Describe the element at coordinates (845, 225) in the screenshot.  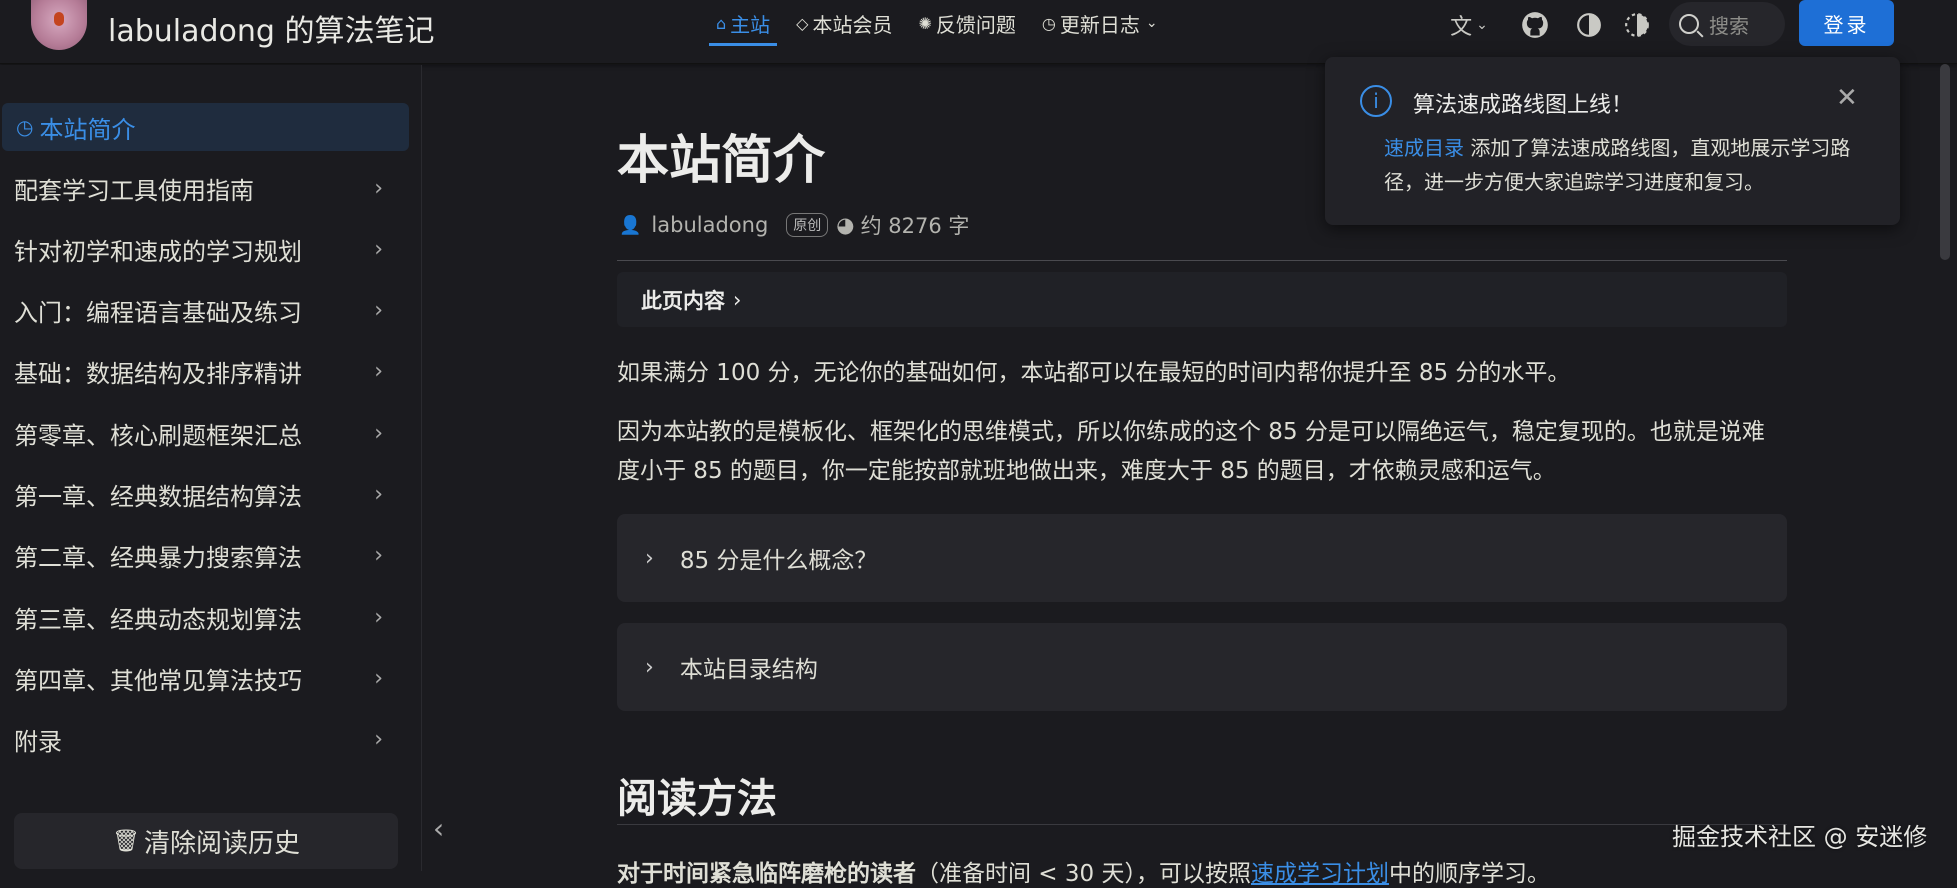
I see `pie-chart-icon: ◕` at that location.